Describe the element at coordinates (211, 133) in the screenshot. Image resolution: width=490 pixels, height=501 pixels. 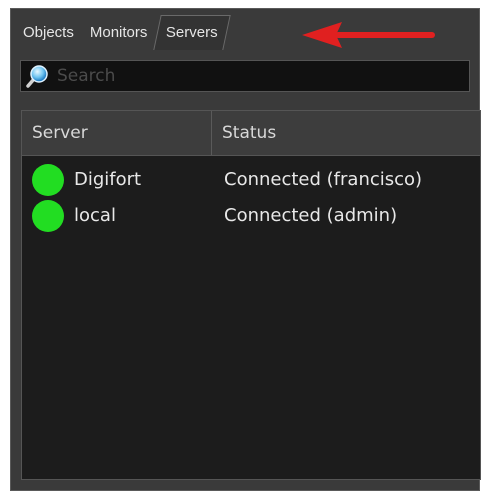
I see `column-divider` at that location.